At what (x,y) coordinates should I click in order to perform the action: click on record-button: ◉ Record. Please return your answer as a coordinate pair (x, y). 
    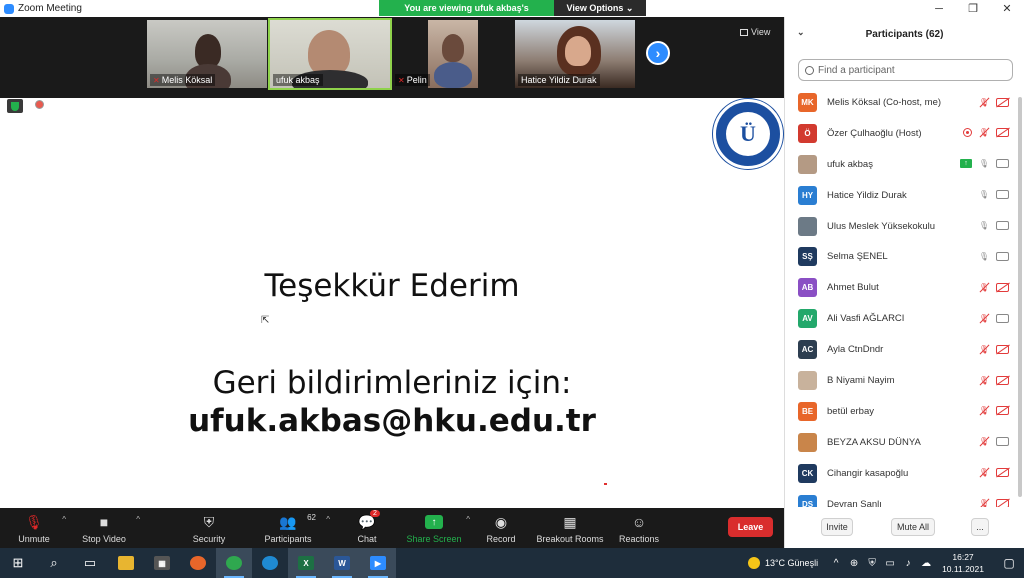
    Looking at the image, I should click on (501, 528).